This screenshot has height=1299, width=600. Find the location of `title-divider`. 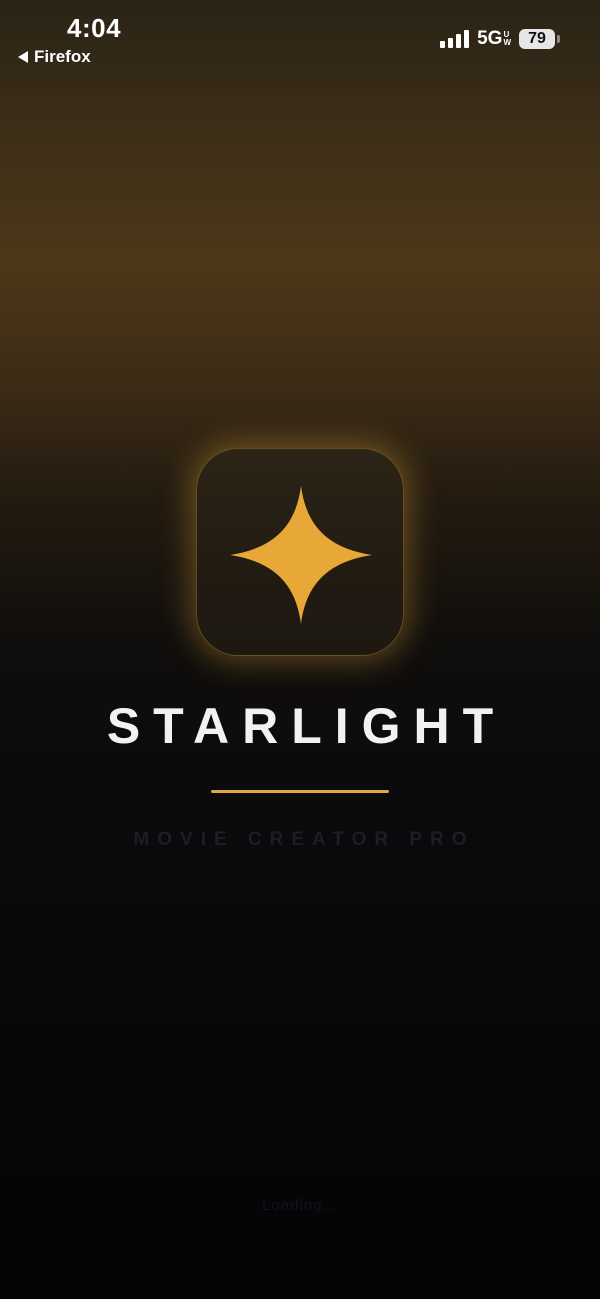

title-divider is located at coordinates (300, 791).